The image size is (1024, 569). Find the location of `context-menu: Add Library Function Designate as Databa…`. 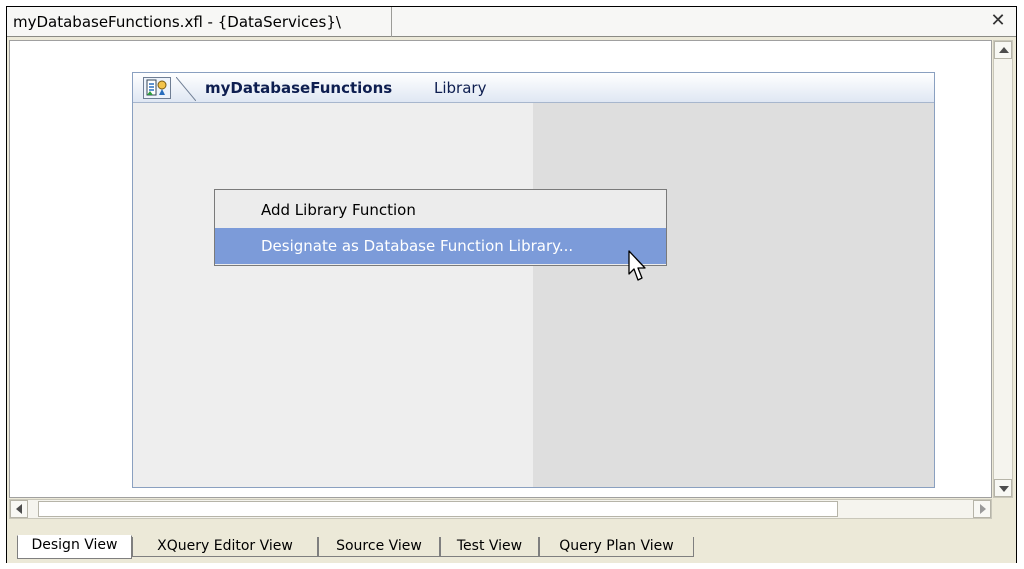

context-menu: Add Library Function Designate as Databa… is located at coordinates (440, 227).